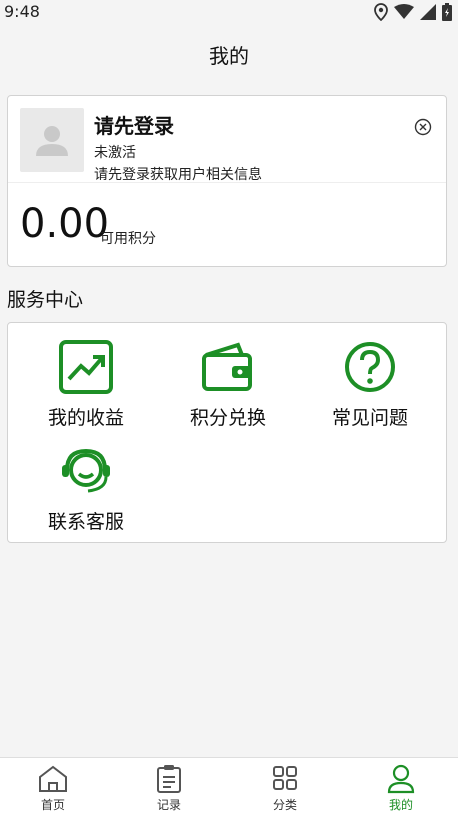  What do you see at coordinates (370, 367) in the screenshot?
I see `question-icon` at bounding box center [370, 367].